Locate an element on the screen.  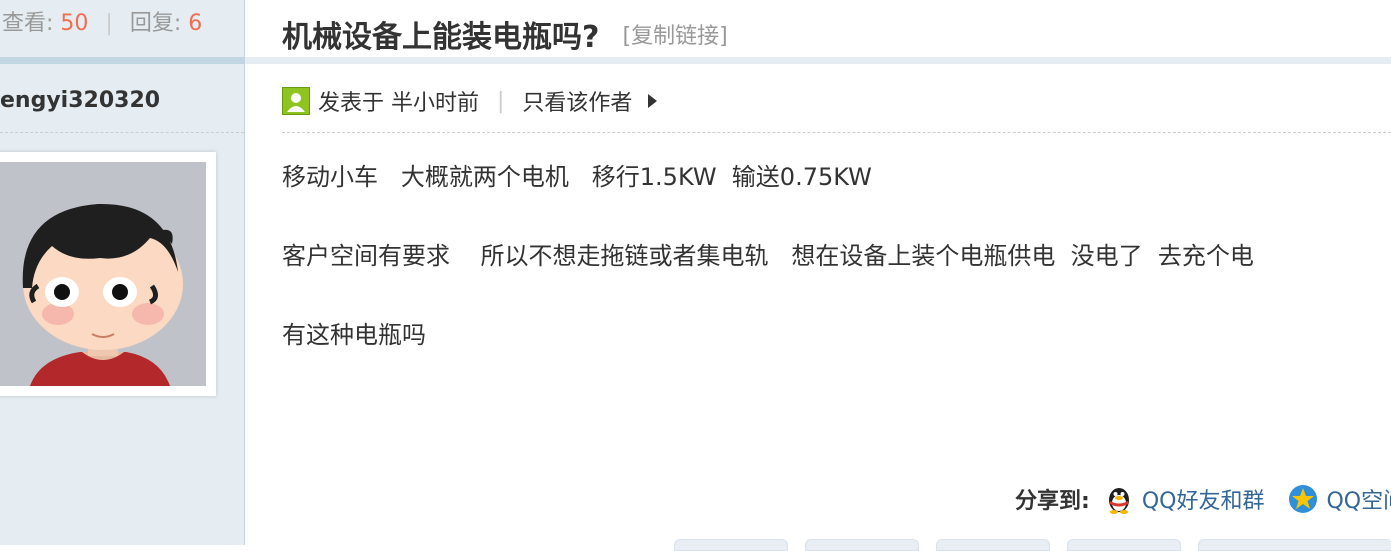
copy-link-button: [复制链接] is located at coordinates (675, 36).